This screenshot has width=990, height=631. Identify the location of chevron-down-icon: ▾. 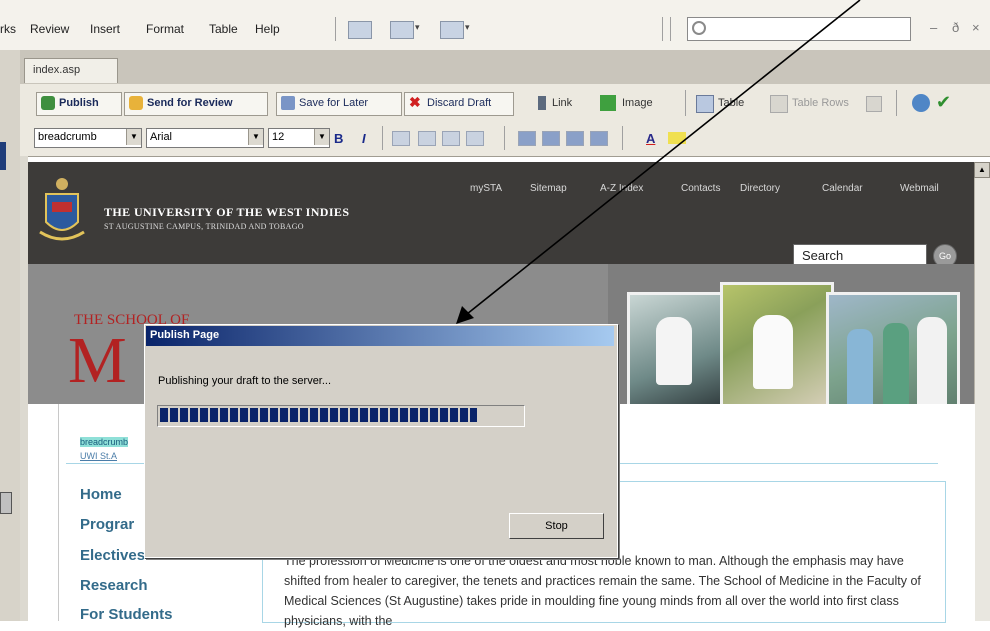
(417, 27).